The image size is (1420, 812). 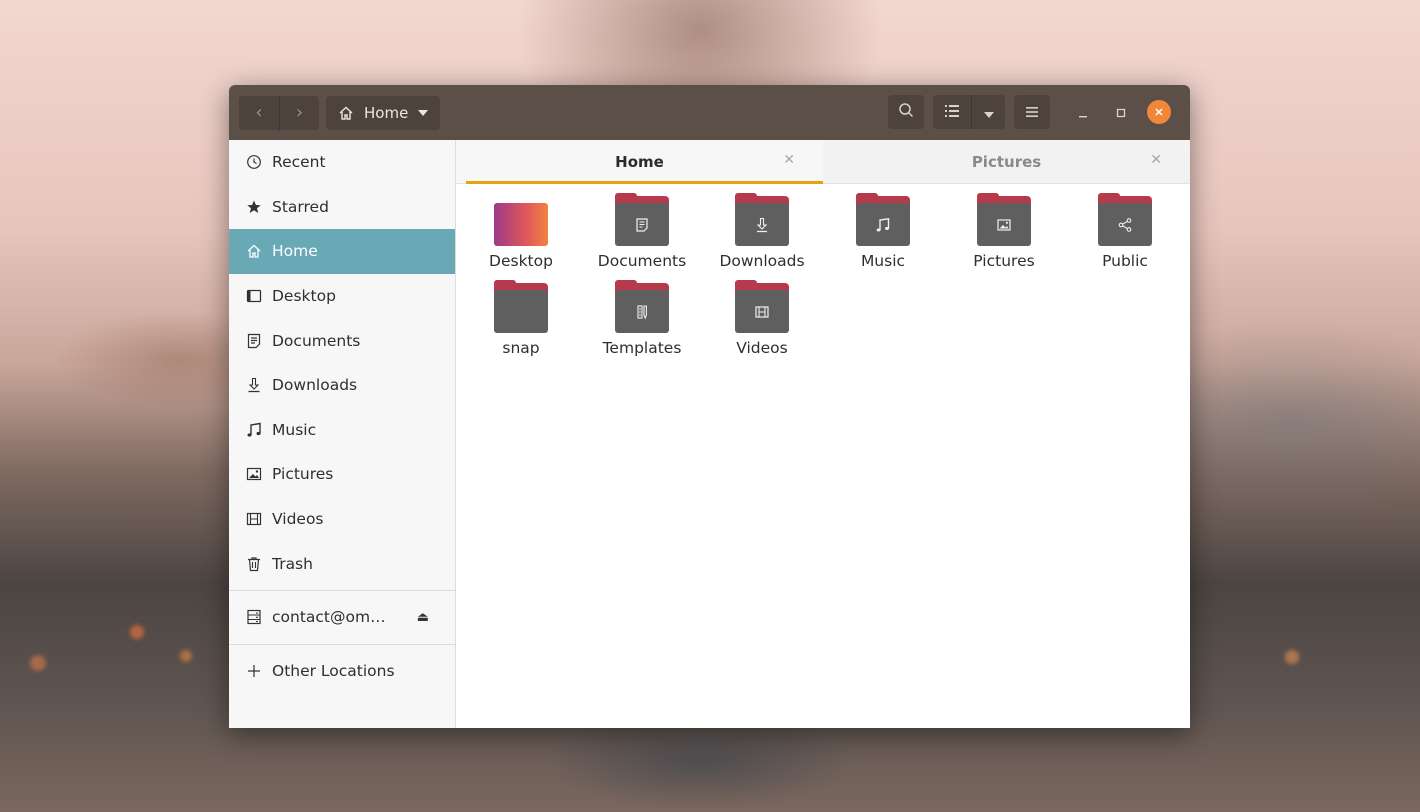 I want to click on file-item-documents: Documents, so click(x=642, y=231).